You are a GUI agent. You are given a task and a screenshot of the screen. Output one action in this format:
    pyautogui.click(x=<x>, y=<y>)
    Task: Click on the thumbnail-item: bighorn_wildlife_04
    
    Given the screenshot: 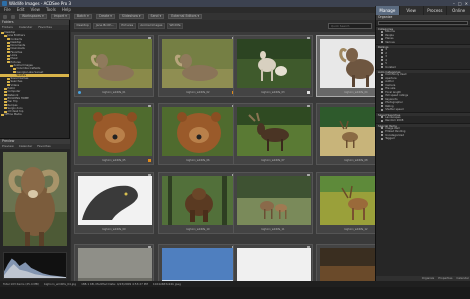 What is the action you would take?
    pyautogui.click(x=345, y=66)
    